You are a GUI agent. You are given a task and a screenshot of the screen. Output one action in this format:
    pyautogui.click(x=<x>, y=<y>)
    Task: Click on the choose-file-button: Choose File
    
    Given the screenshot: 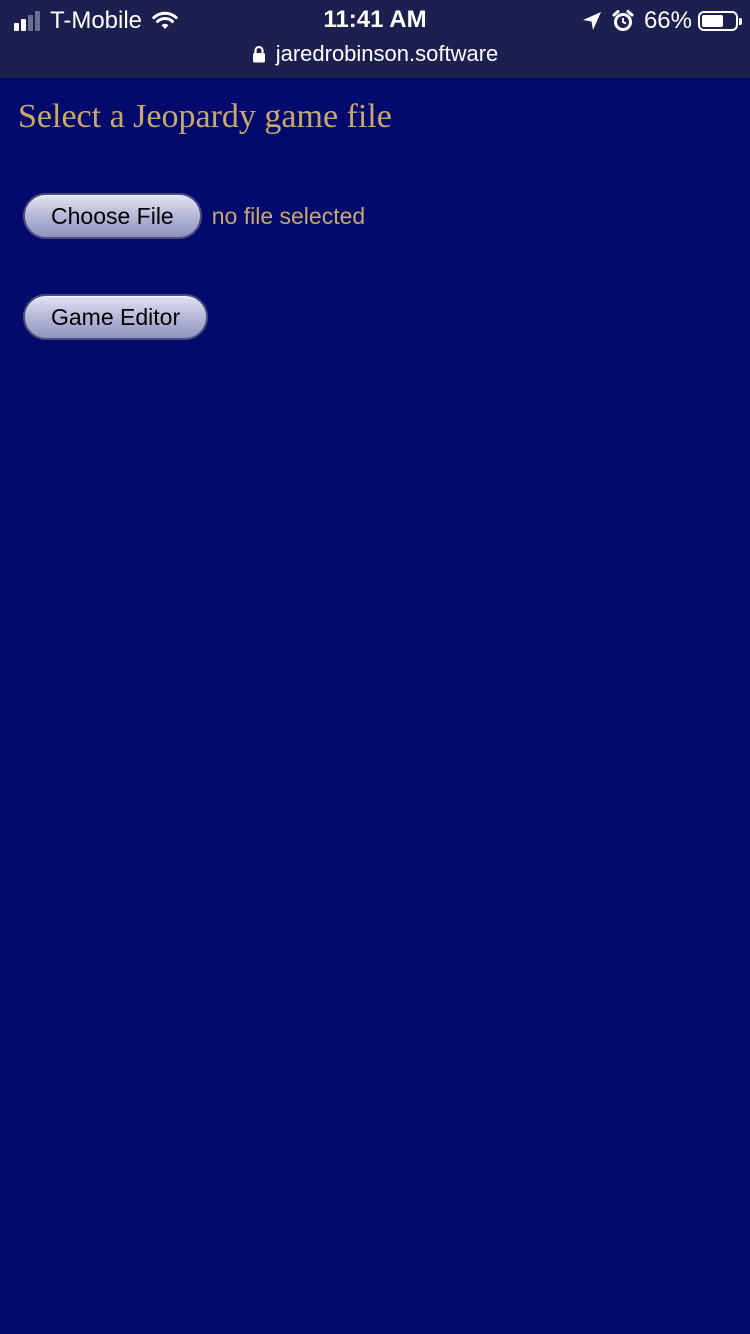 What is the action you would take?
    pyautogui.click(x=112, y=216)
    